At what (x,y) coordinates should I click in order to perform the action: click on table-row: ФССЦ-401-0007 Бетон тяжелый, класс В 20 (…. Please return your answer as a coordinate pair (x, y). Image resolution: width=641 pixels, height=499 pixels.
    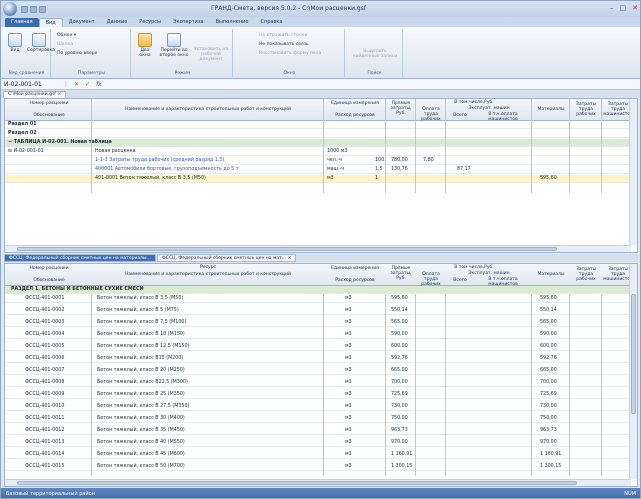
    Looking at the image, I should click on (321, 371).